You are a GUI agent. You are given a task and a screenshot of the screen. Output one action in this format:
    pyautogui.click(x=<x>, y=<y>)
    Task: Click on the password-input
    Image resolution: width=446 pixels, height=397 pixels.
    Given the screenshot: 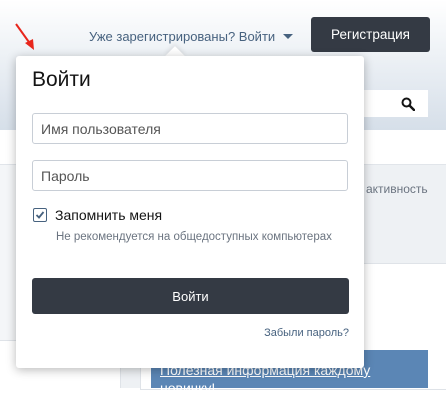 What is the action you would take?
    pyautogui.click(x=190, y=175)
    